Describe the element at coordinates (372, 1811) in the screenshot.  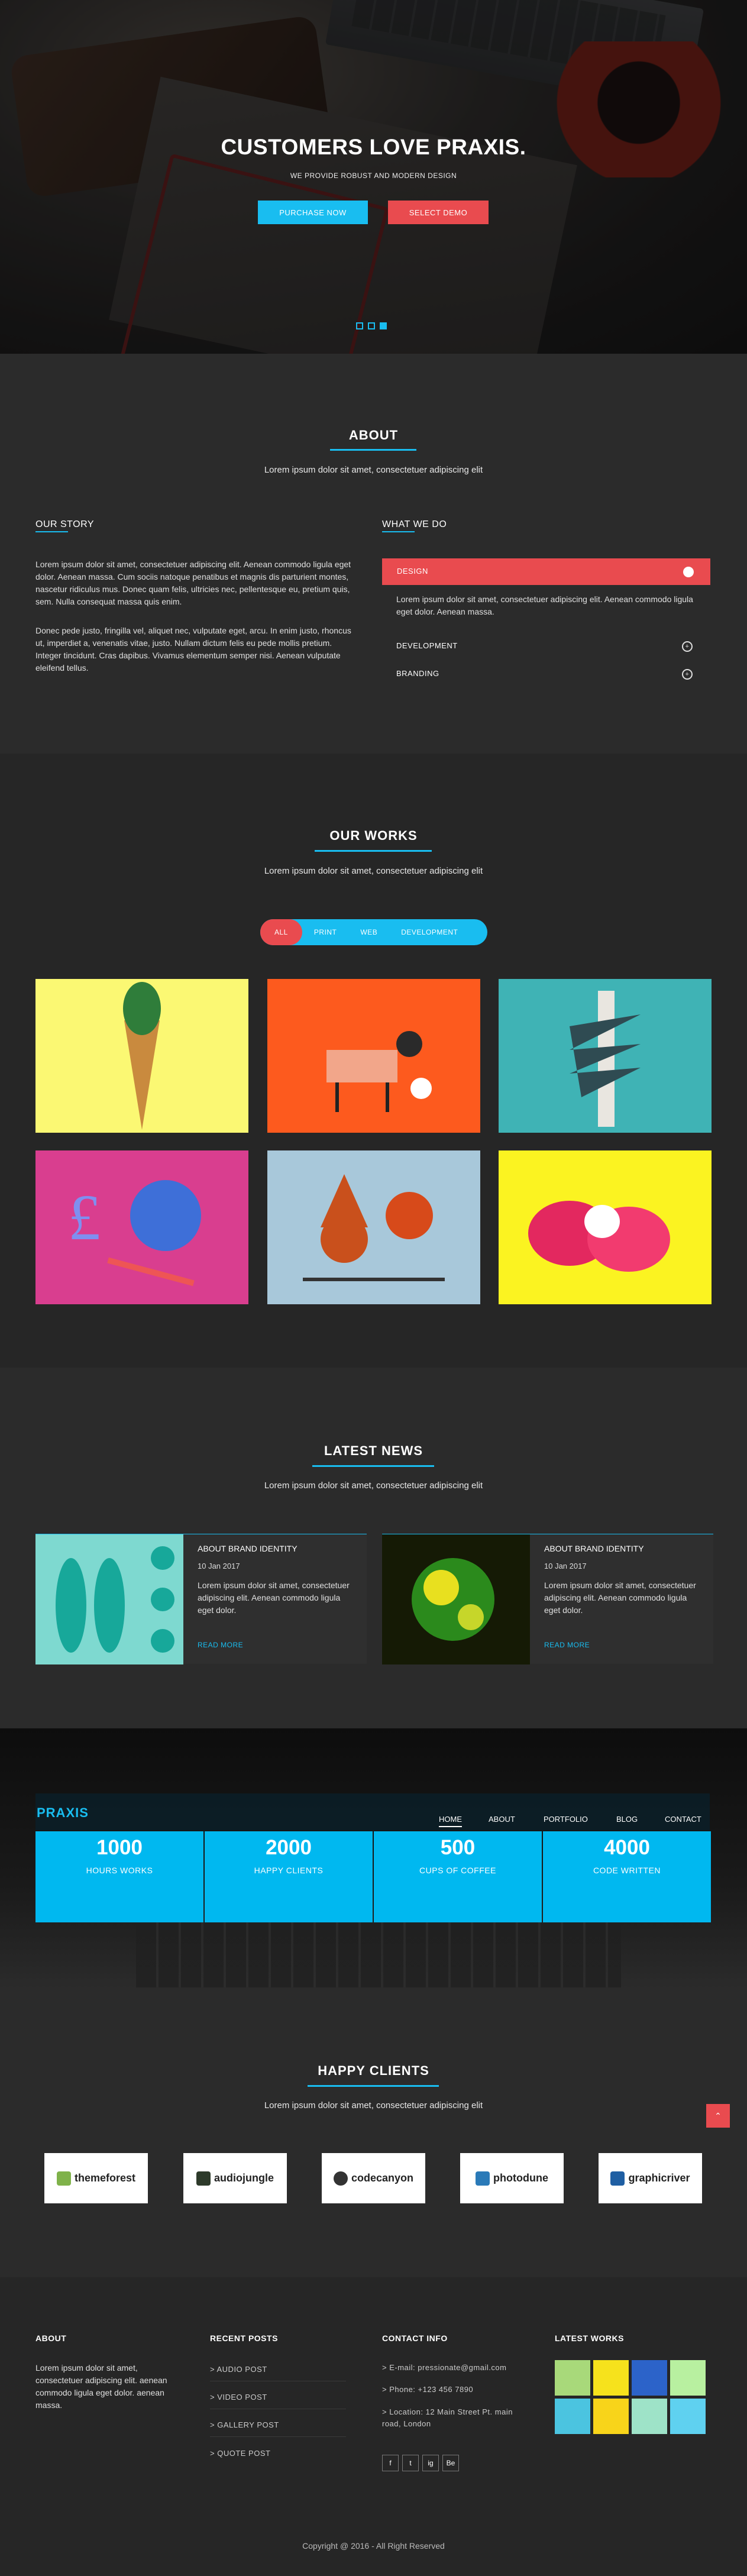
I see `sticky-navbar` at that location.